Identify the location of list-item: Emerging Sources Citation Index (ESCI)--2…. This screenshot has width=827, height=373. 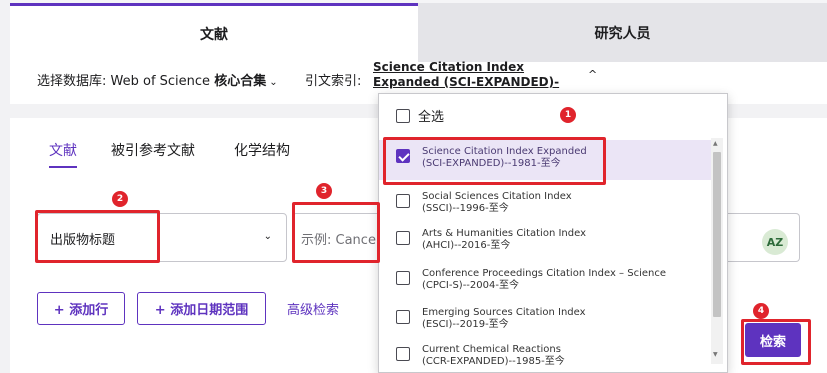
(545, 321).